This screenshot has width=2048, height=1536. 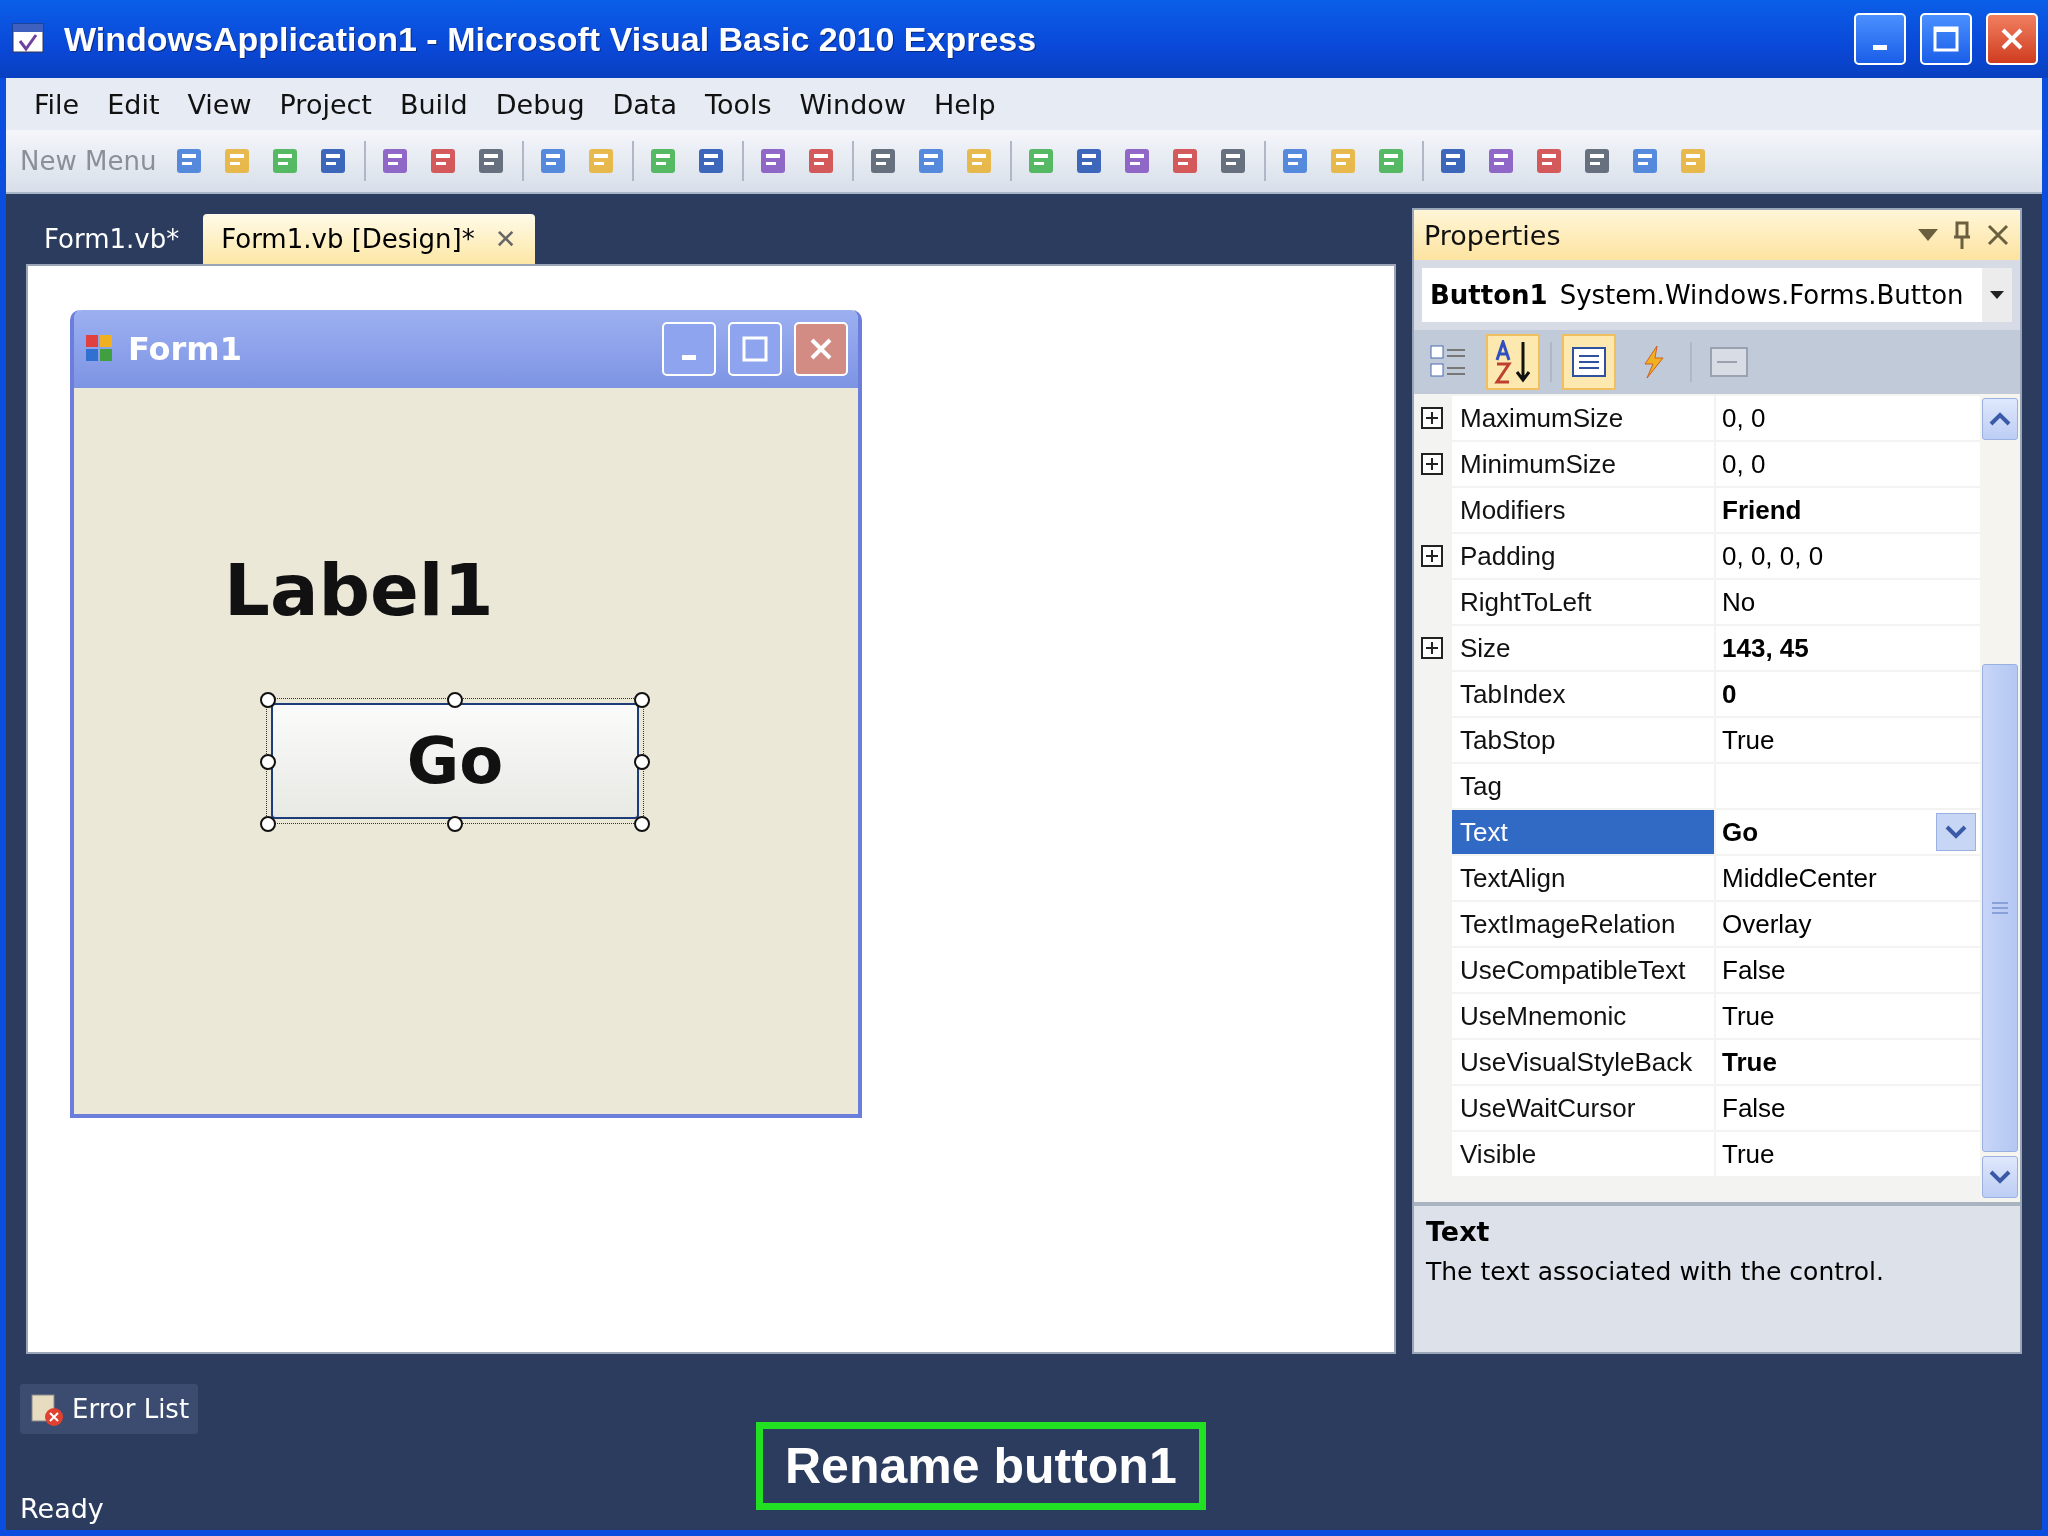 I want to click on document-tab: Form1.vb*, so click(x=112, y=239).